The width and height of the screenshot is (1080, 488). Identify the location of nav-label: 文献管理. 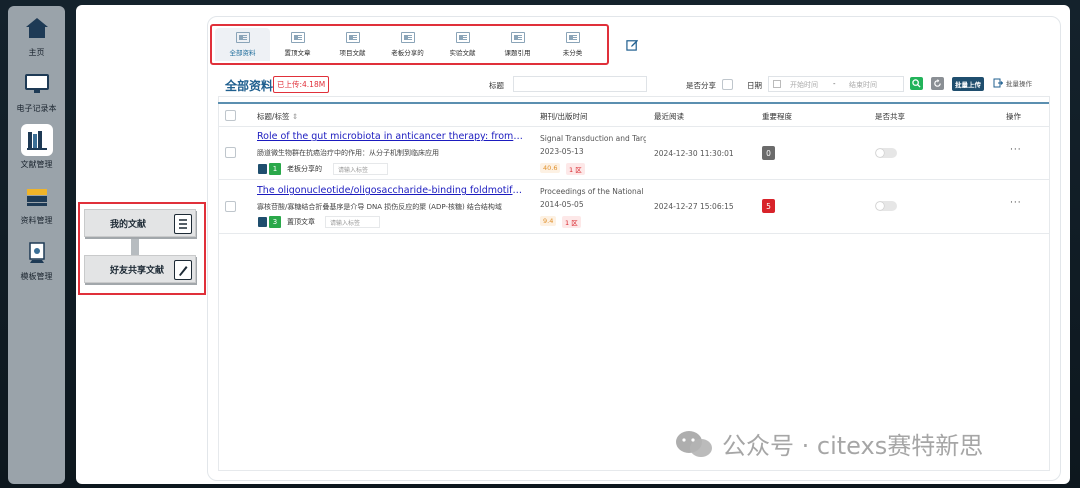
(36, 164).